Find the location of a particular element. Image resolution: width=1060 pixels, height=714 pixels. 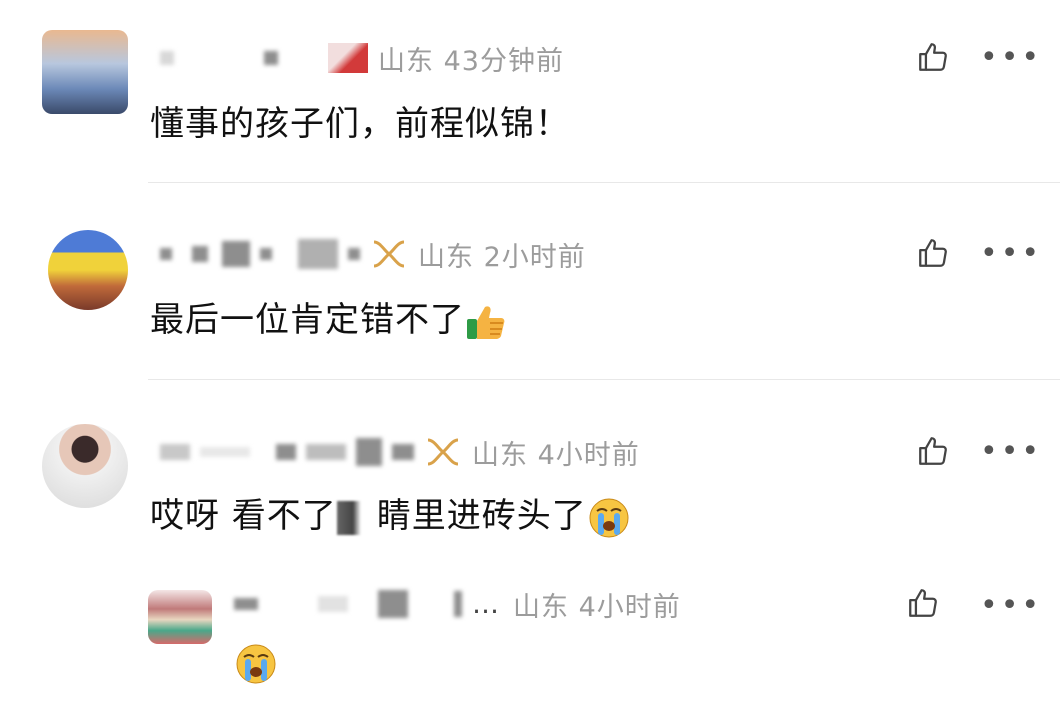

comment-text-content: 睛里进砖头了 is located at coordinates (481, 516).